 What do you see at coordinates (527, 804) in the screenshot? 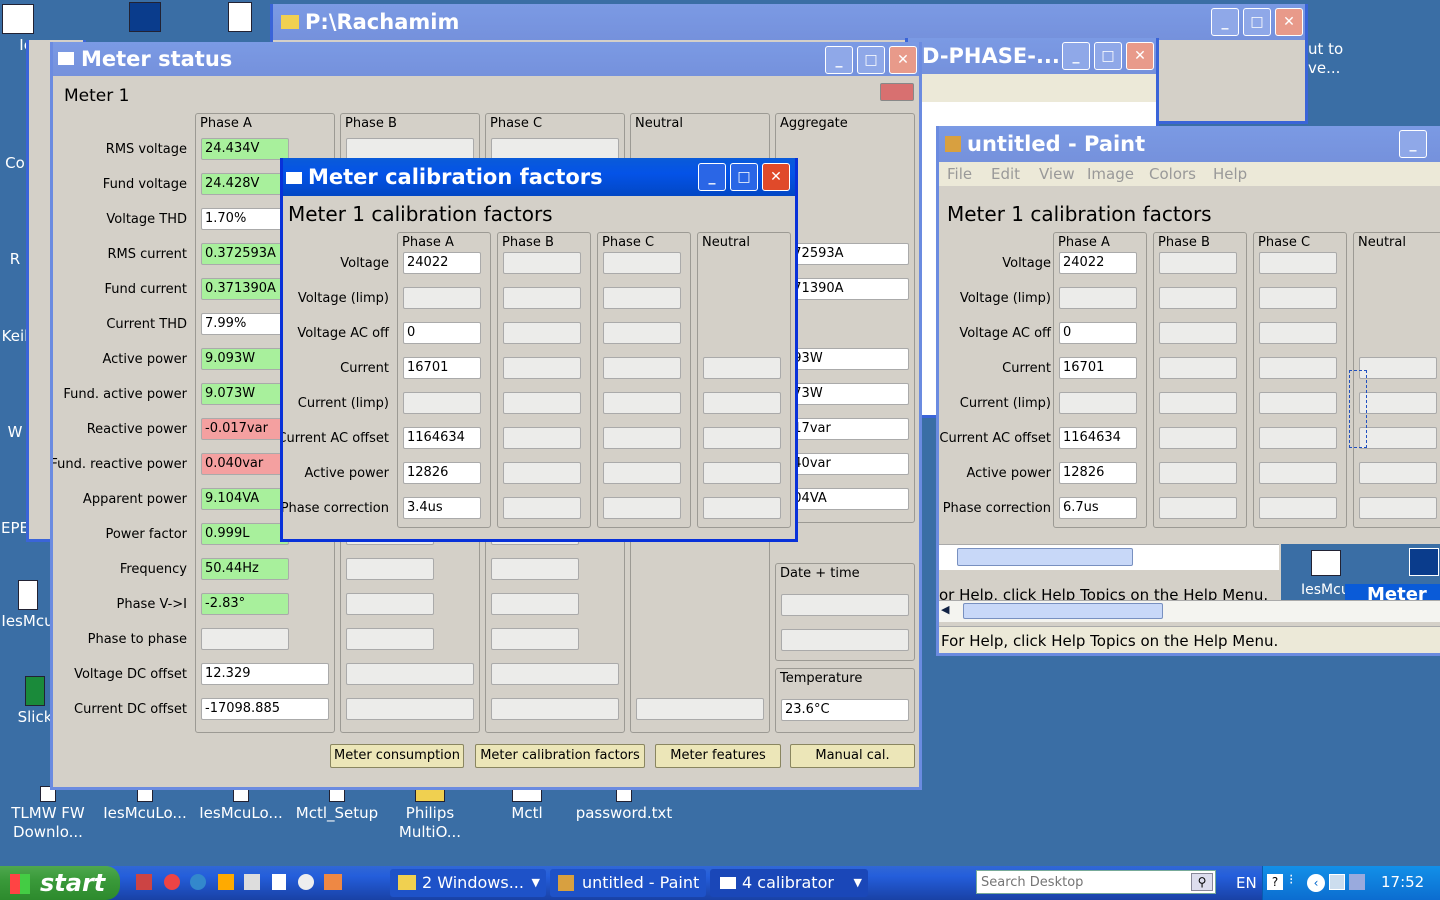
I see `desktop-icon-mctl: Mctl` at bounding box center [527, 804].